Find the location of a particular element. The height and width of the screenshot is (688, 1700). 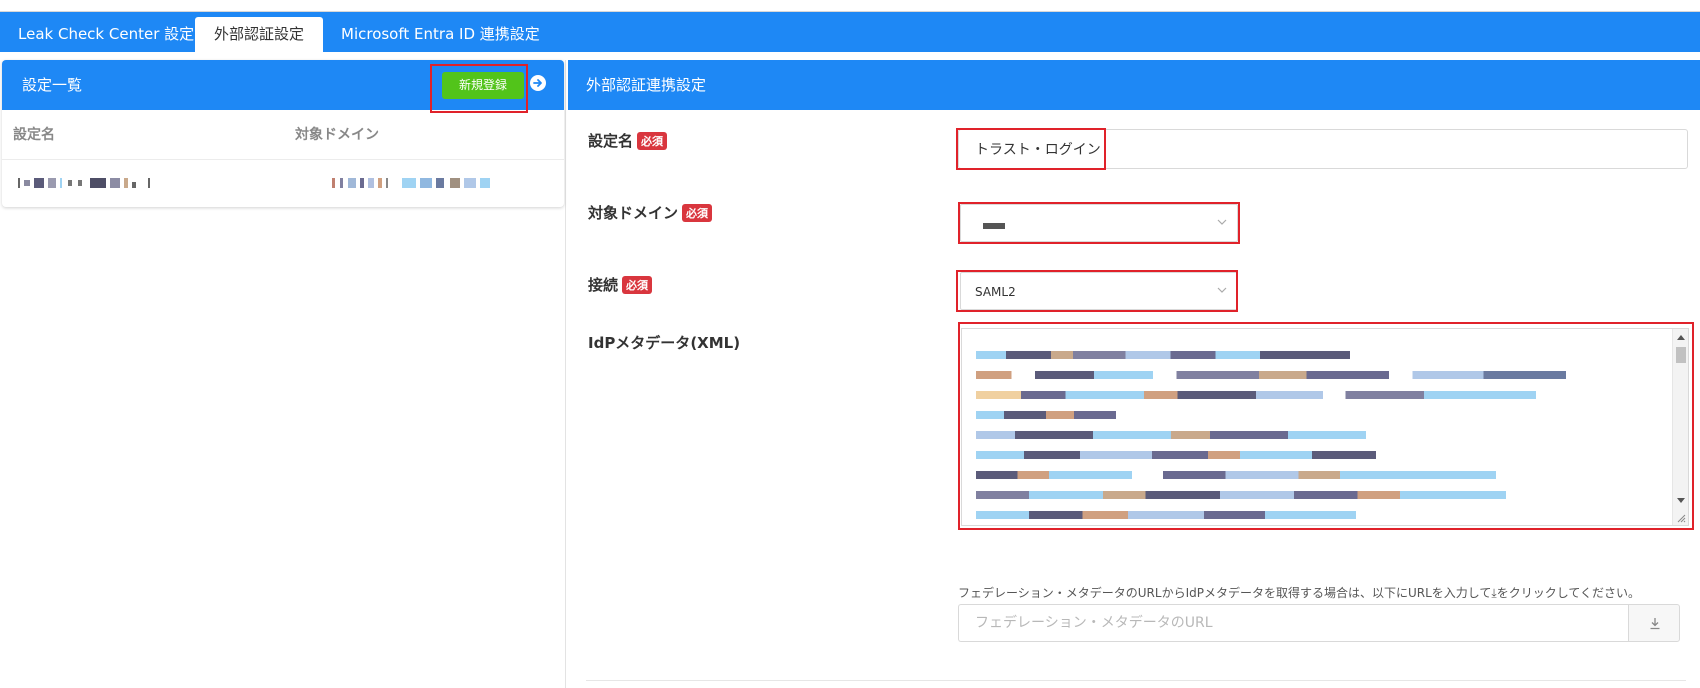

new-registration-button: 新規登録 is located at coordinates (483, 85).